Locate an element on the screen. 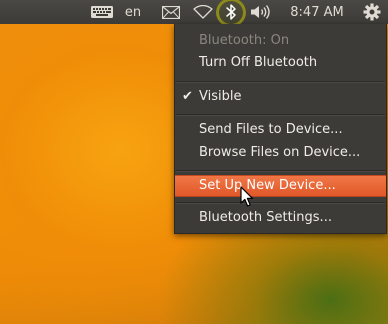 Image resolution: width=388 pixels, height=324 pixels. mouse-pointer-icon is located at coordinates (247, 199).